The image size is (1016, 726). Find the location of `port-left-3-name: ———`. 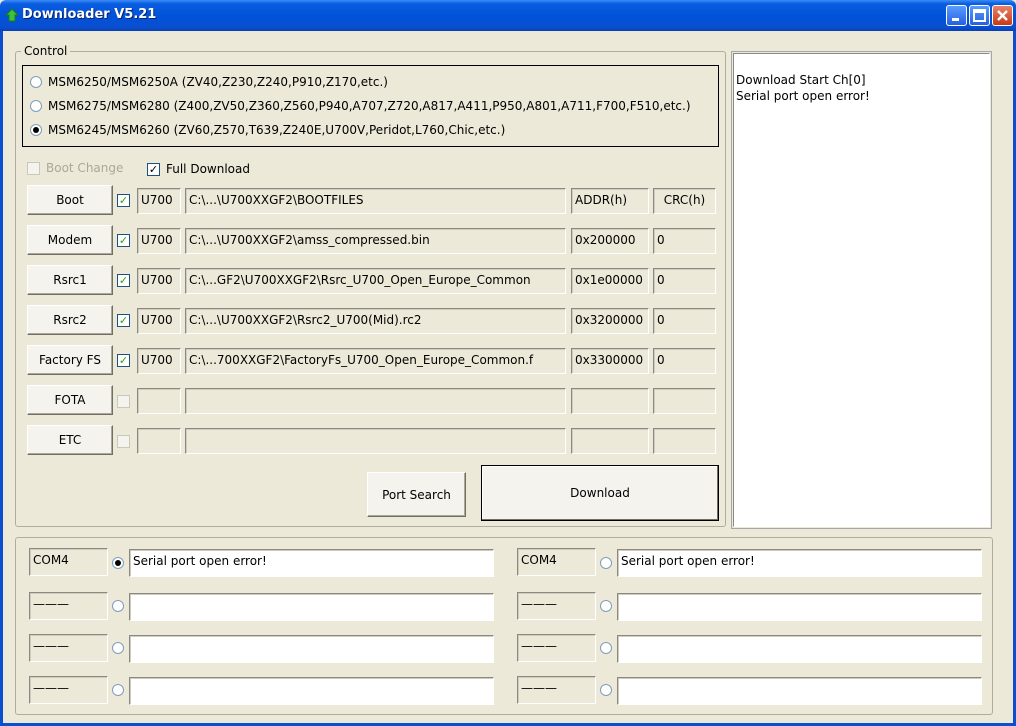

port-left-3-name: ——— is located at coordinates (68, 648).